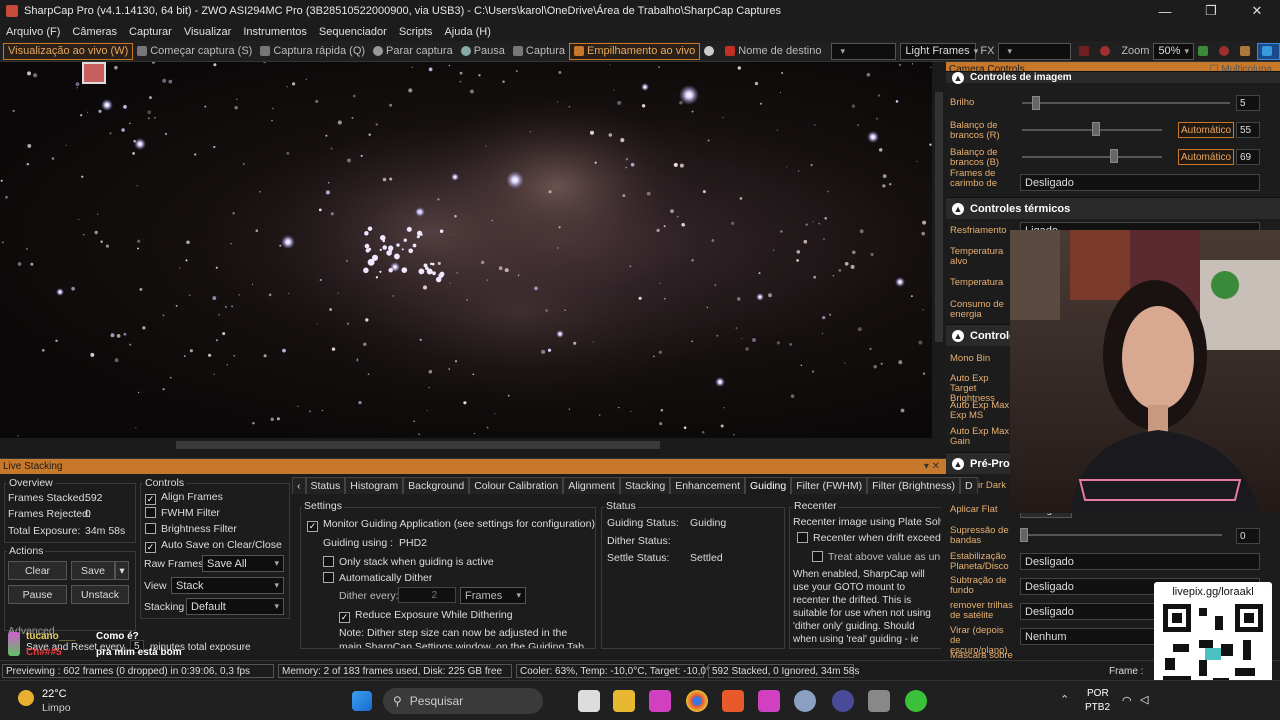 This screenshot has width=1280, height=720. Describe the element at coordinates (426, 616) in the screenshot. I see `reduce-exposure-checkbox: ✓ Reduce Exposure While Dithering` at that location.